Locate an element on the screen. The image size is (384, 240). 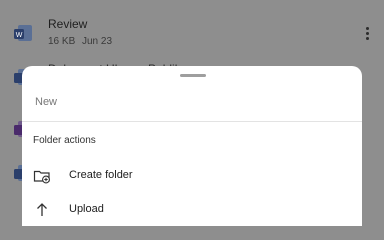
folder-actions-heading: Folder actions is located at coordinates (64, 140).